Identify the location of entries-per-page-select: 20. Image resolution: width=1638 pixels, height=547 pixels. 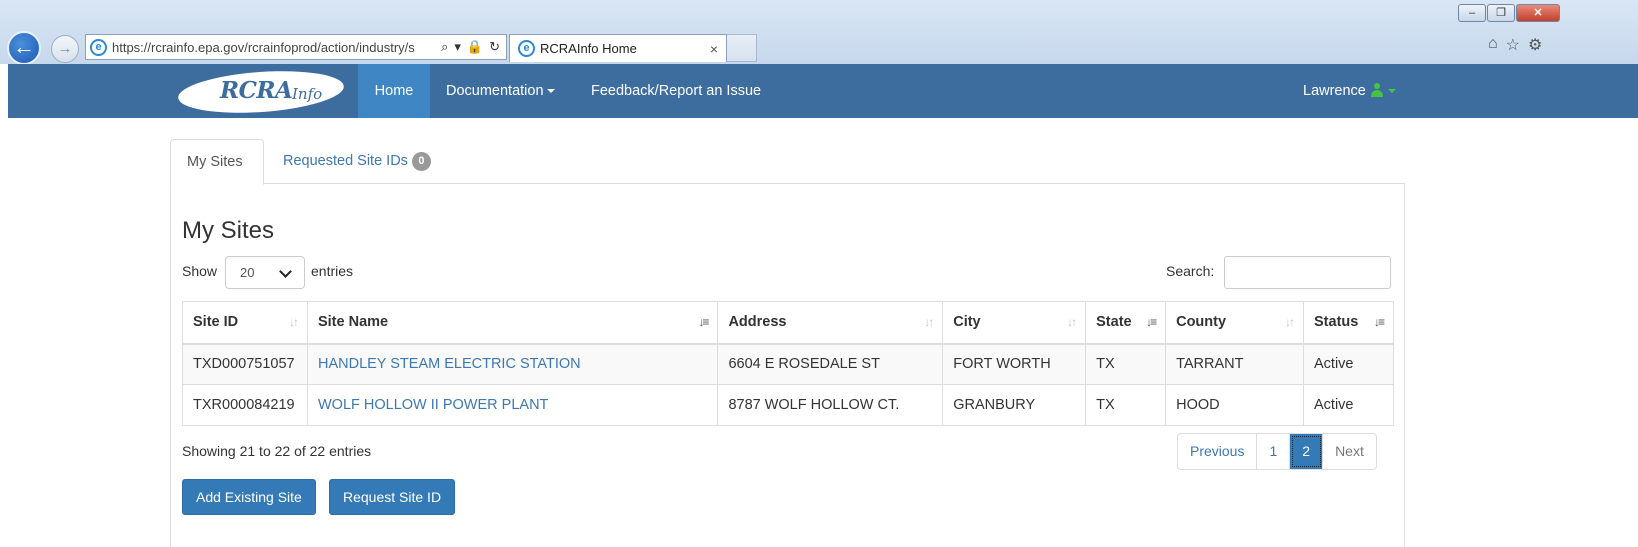
(265, 272).